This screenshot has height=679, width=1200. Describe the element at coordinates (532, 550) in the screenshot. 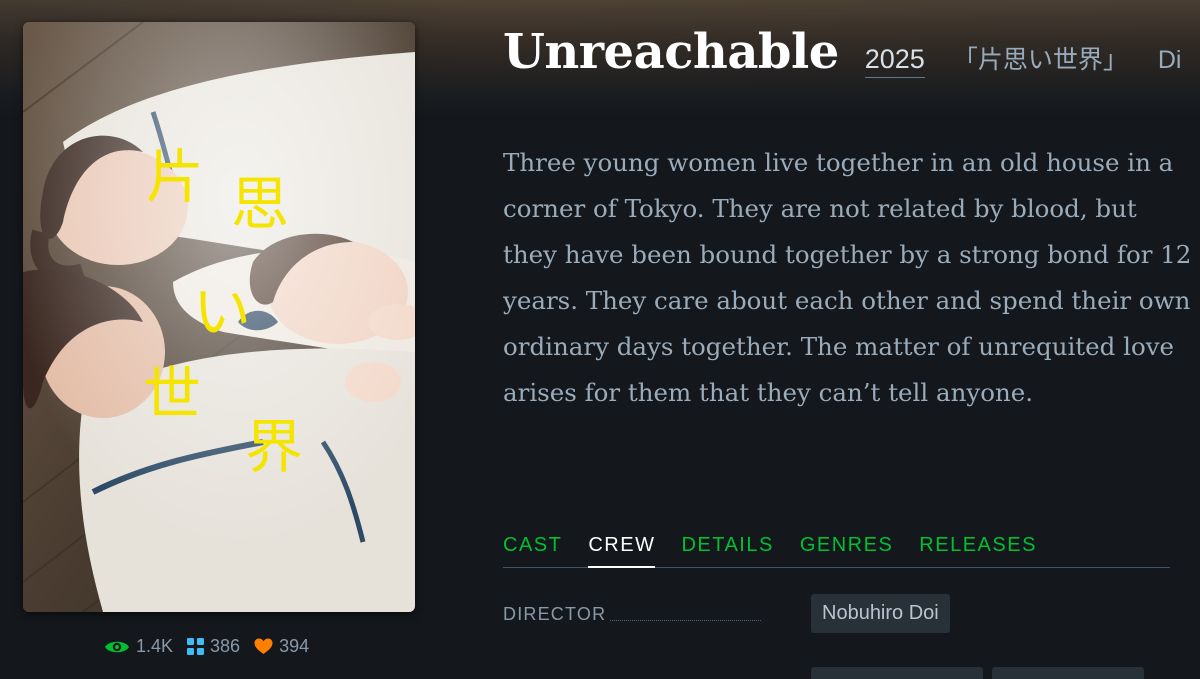

I see `tab-cast: CAST` at that location.